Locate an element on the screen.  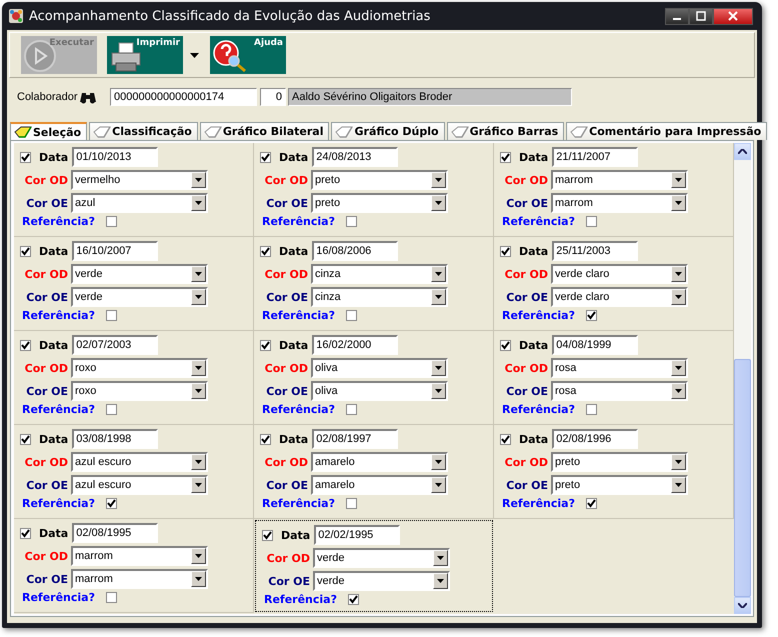
date-field: 24/08/2013 is located at coordinates (355, 157).